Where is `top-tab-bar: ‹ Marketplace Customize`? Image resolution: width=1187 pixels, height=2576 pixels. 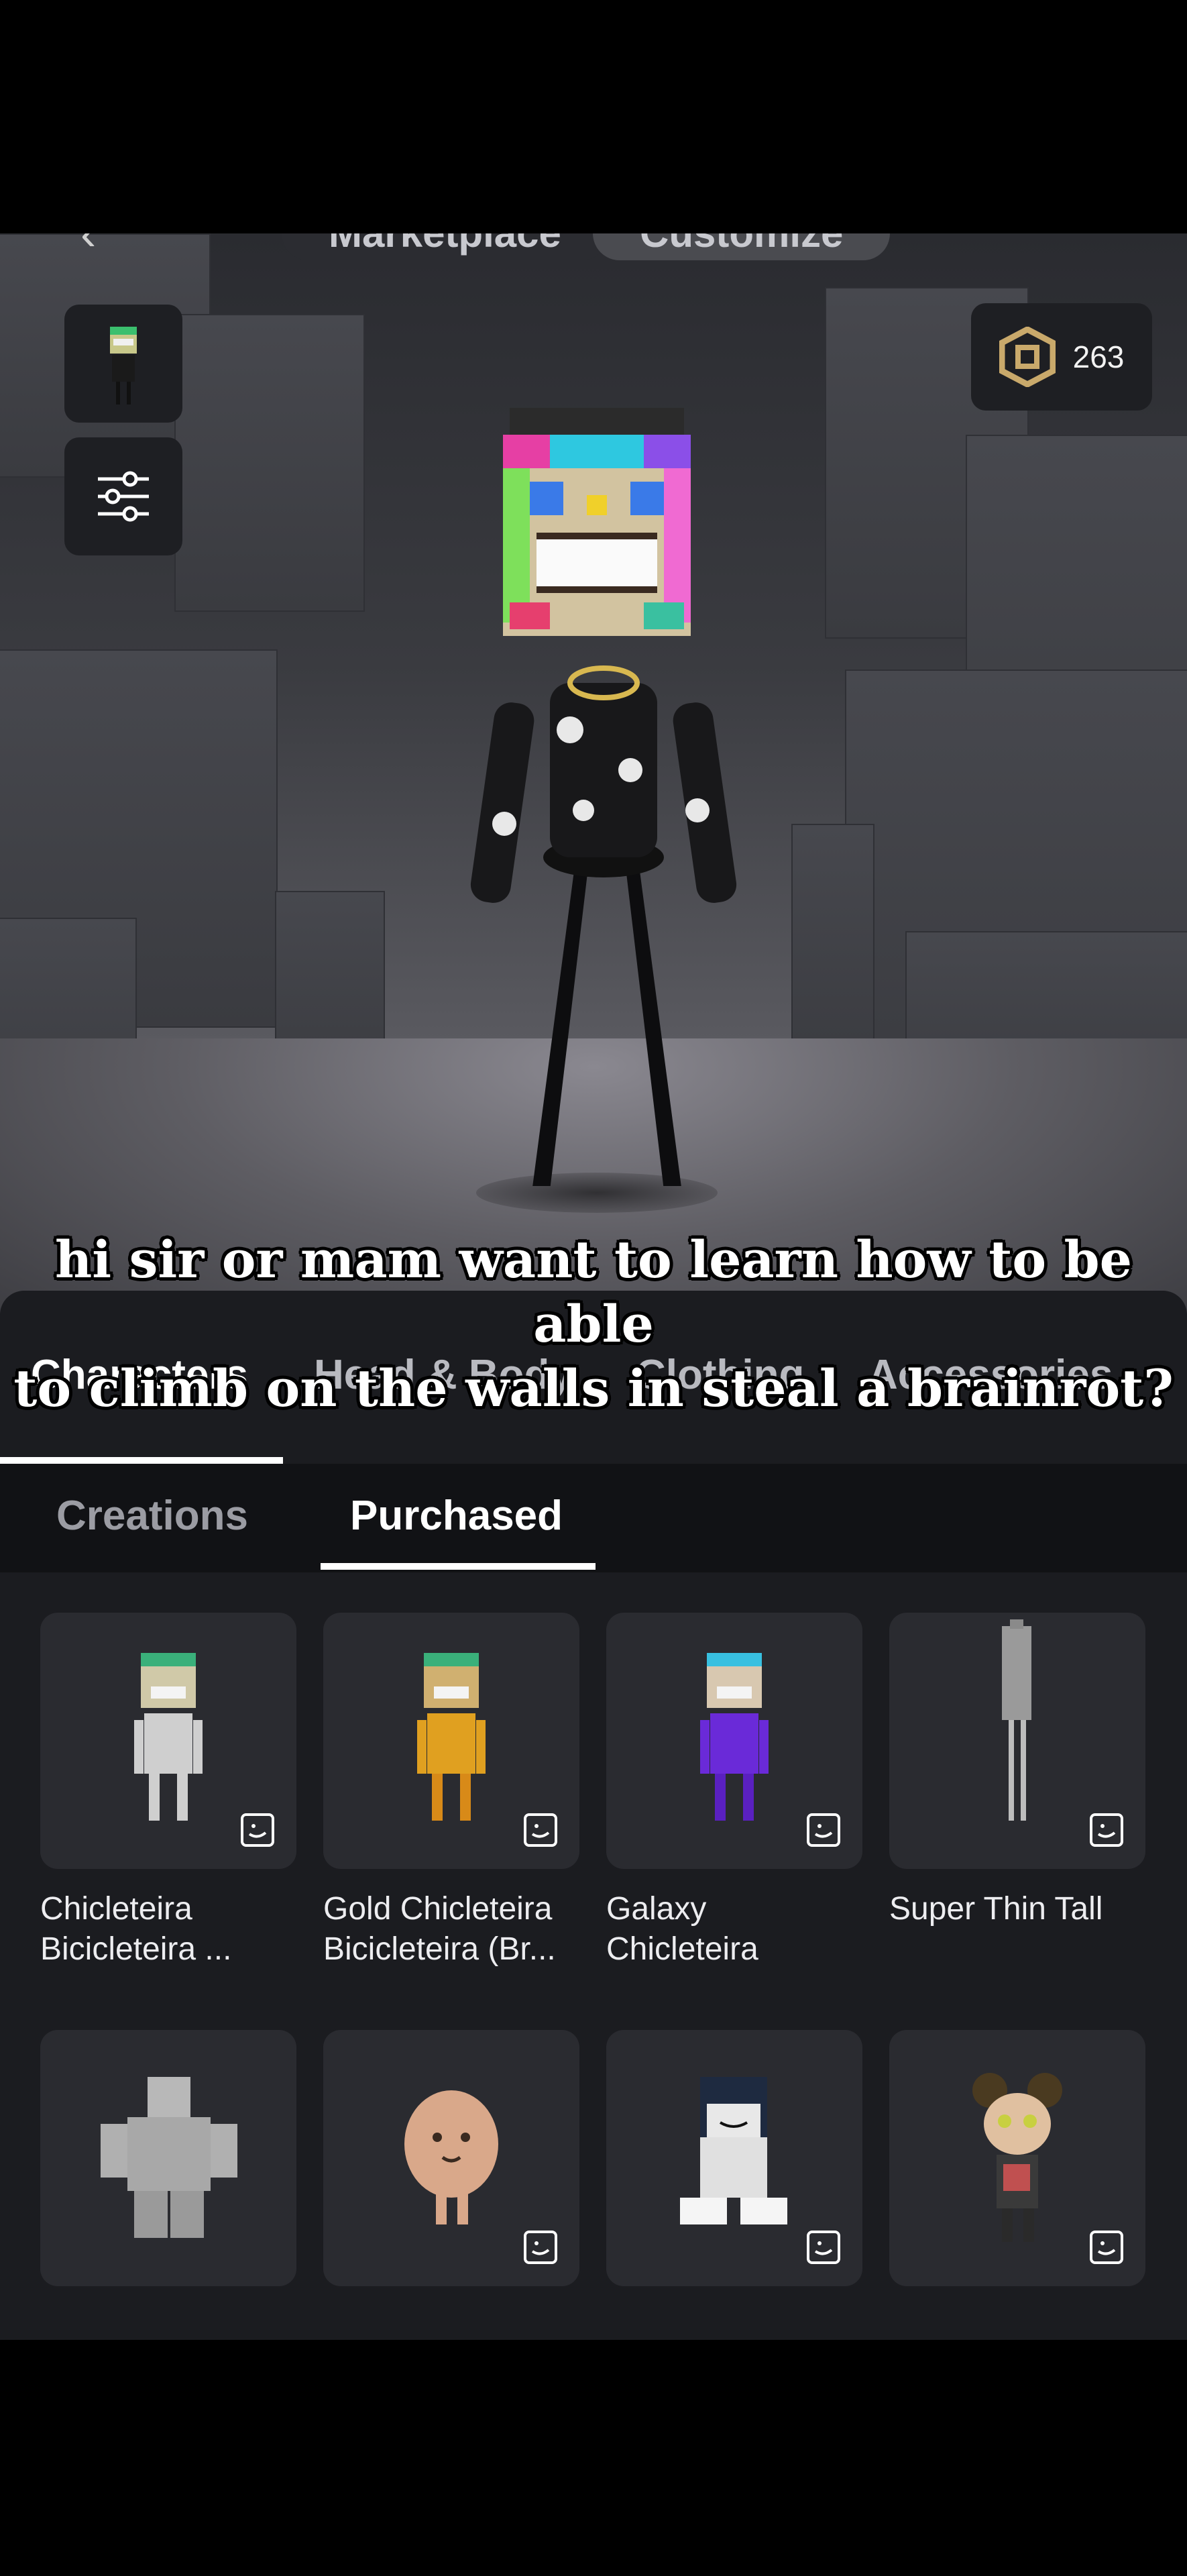 top-tab-bar: ‹ Marketplace Customize is located at coordinates (593, 253).